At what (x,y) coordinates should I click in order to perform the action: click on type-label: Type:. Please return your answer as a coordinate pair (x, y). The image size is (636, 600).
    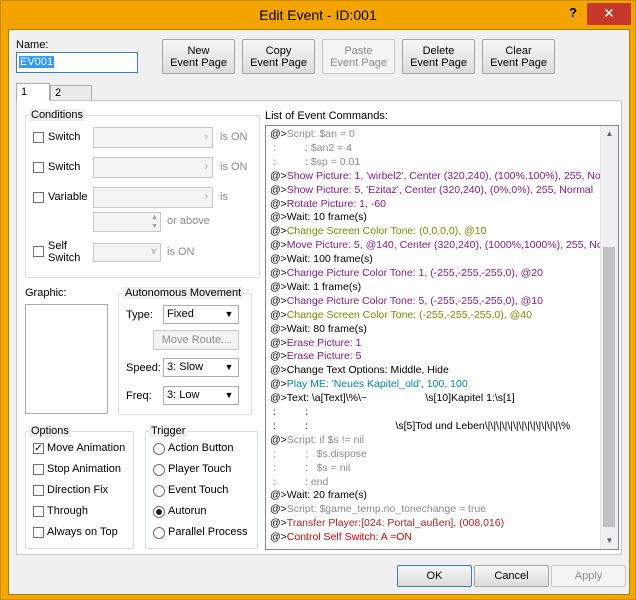
    Looking at the image, I should click on (139, 315).